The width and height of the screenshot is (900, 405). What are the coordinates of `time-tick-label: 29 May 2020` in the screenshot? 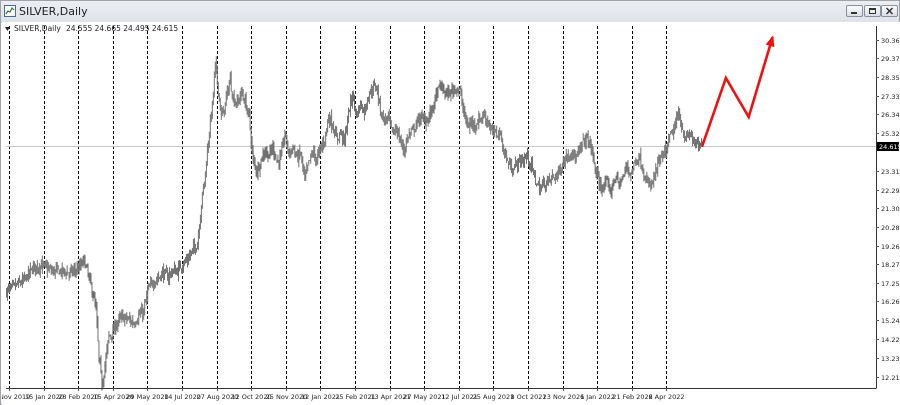 It's located at (147, 397).